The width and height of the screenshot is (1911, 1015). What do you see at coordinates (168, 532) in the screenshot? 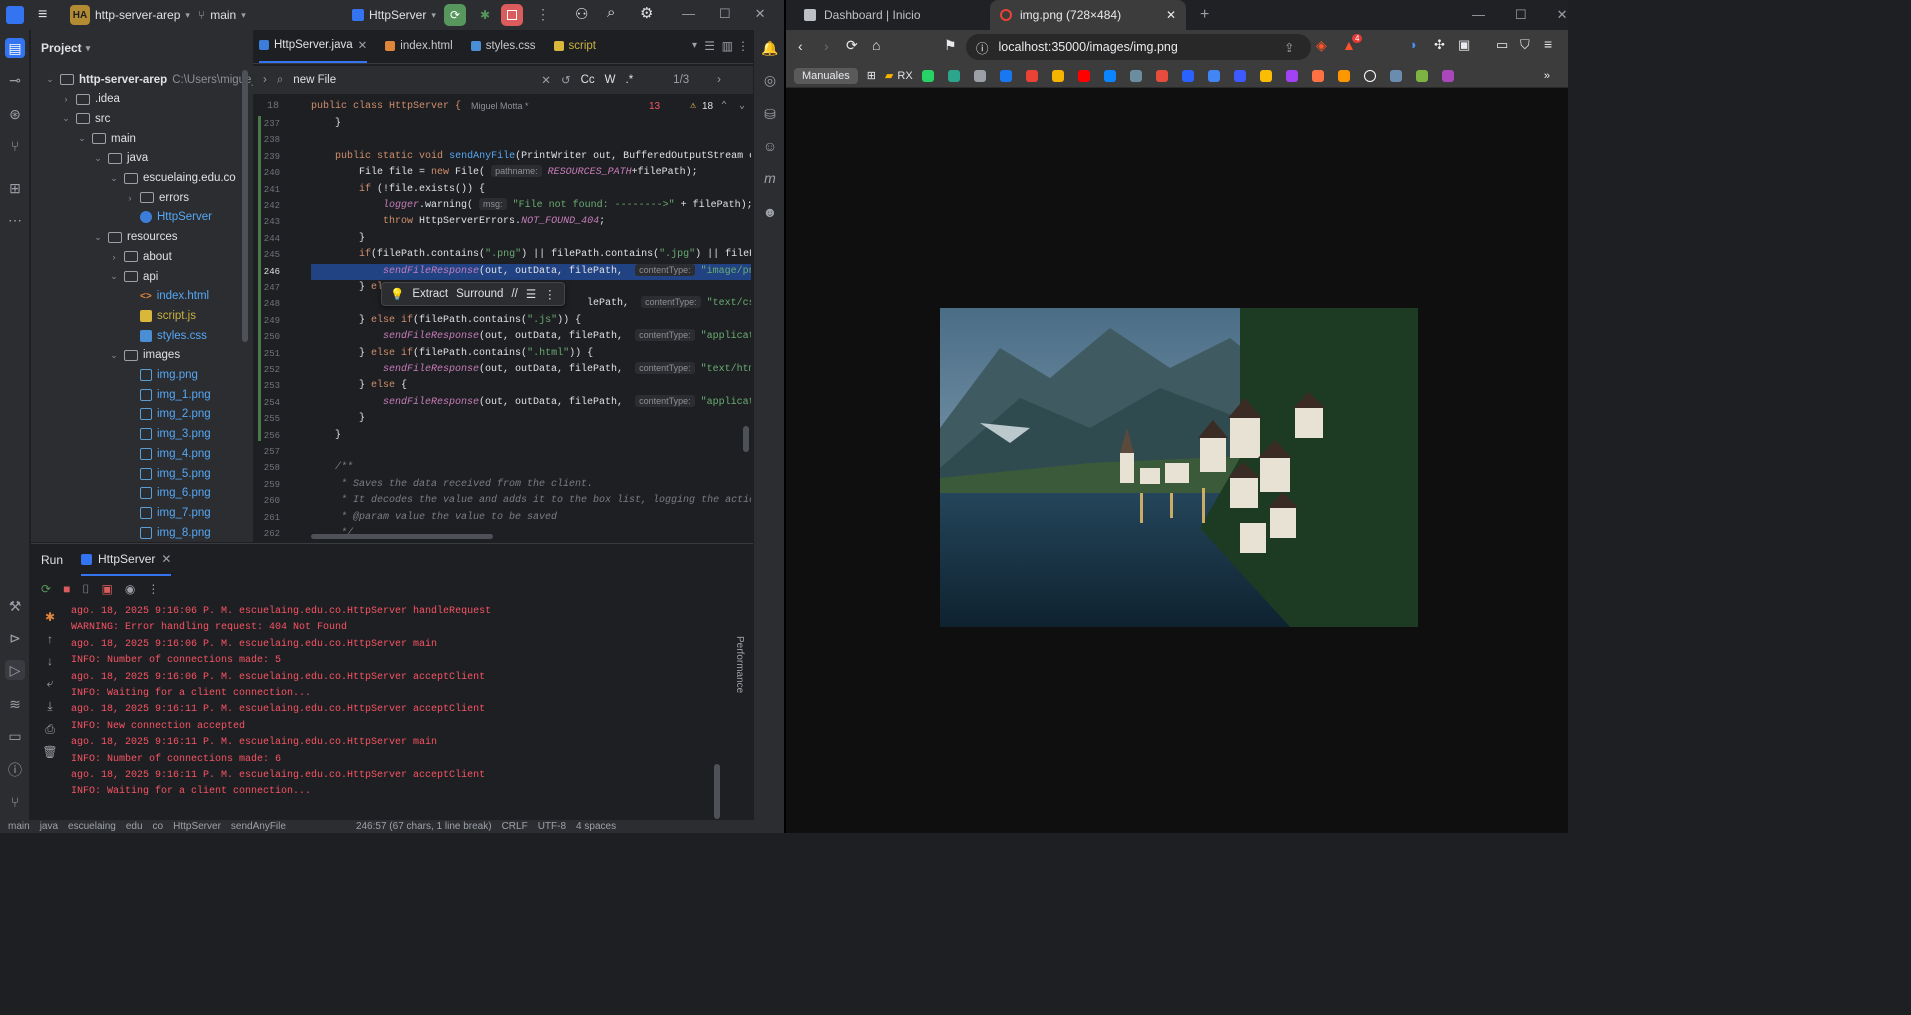
I see `tree-item: img_8.png` at bounding box center [168, 532].